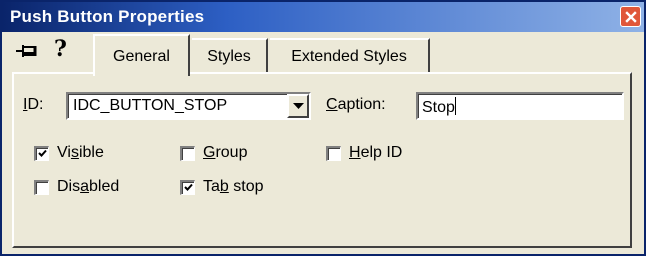  I want to click on id-label: ID:, so click(33, 104).